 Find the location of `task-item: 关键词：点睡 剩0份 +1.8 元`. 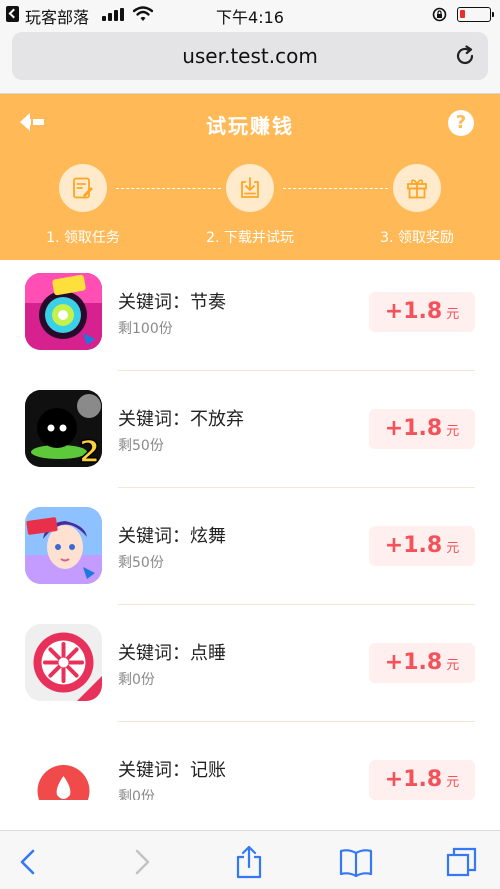

task-item: 关键词：点睡 剩0份 +1.8 元 is located at coordinates (250, 669).